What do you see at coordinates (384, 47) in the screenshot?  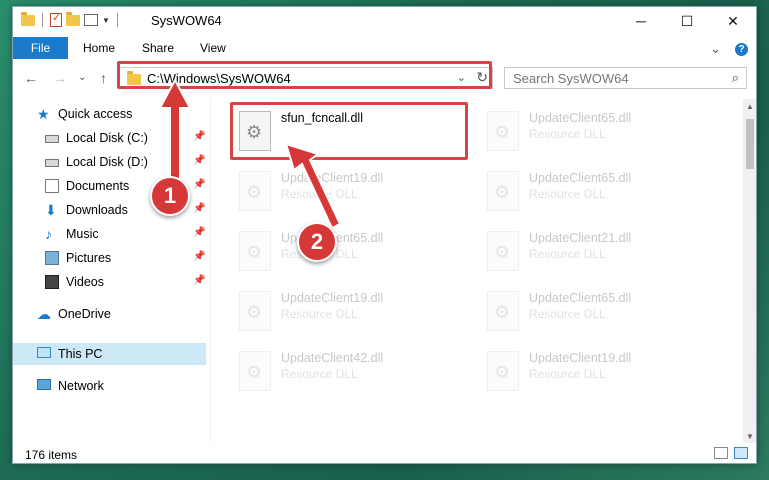 I see `ribbon-tabs: File Home Share View ⌄ ?` at bounding box center [384, 47].